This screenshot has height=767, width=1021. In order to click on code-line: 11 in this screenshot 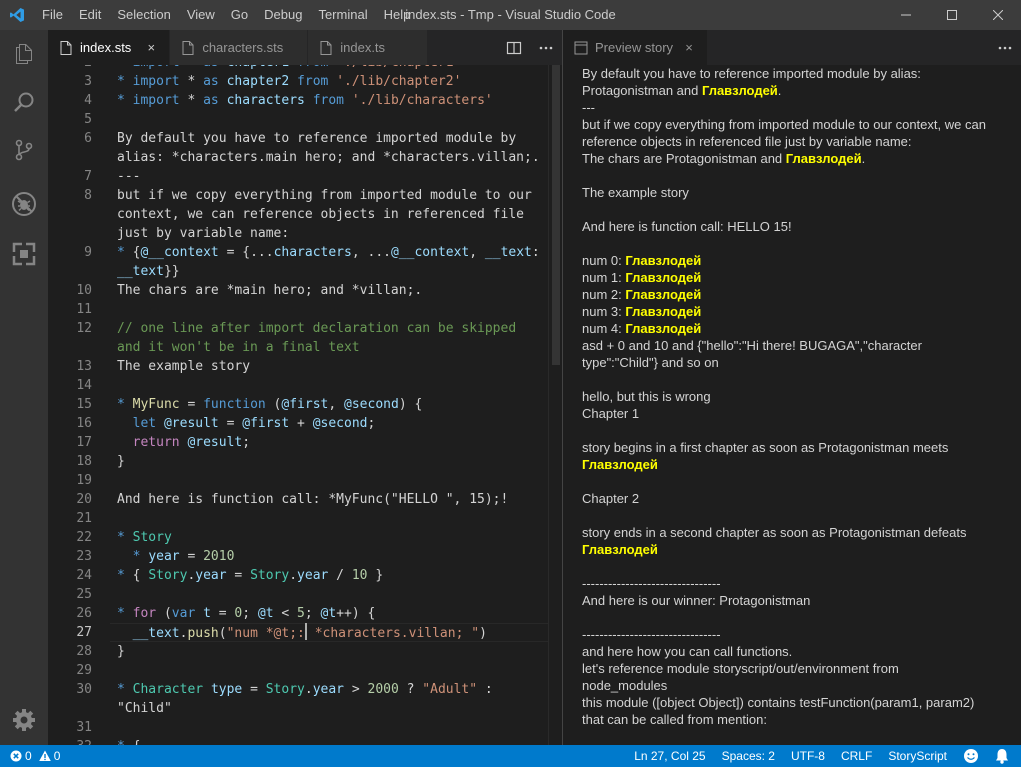, I will do `click(298, 309)`.